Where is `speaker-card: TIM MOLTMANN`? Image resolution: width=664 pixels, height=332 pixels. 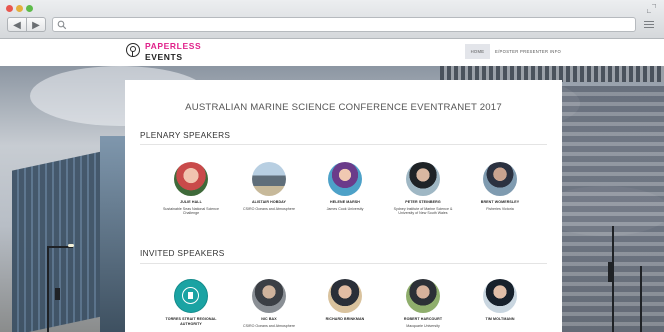 speaker-card: TIM MOLTMANN is located at coordinates (500, 301).